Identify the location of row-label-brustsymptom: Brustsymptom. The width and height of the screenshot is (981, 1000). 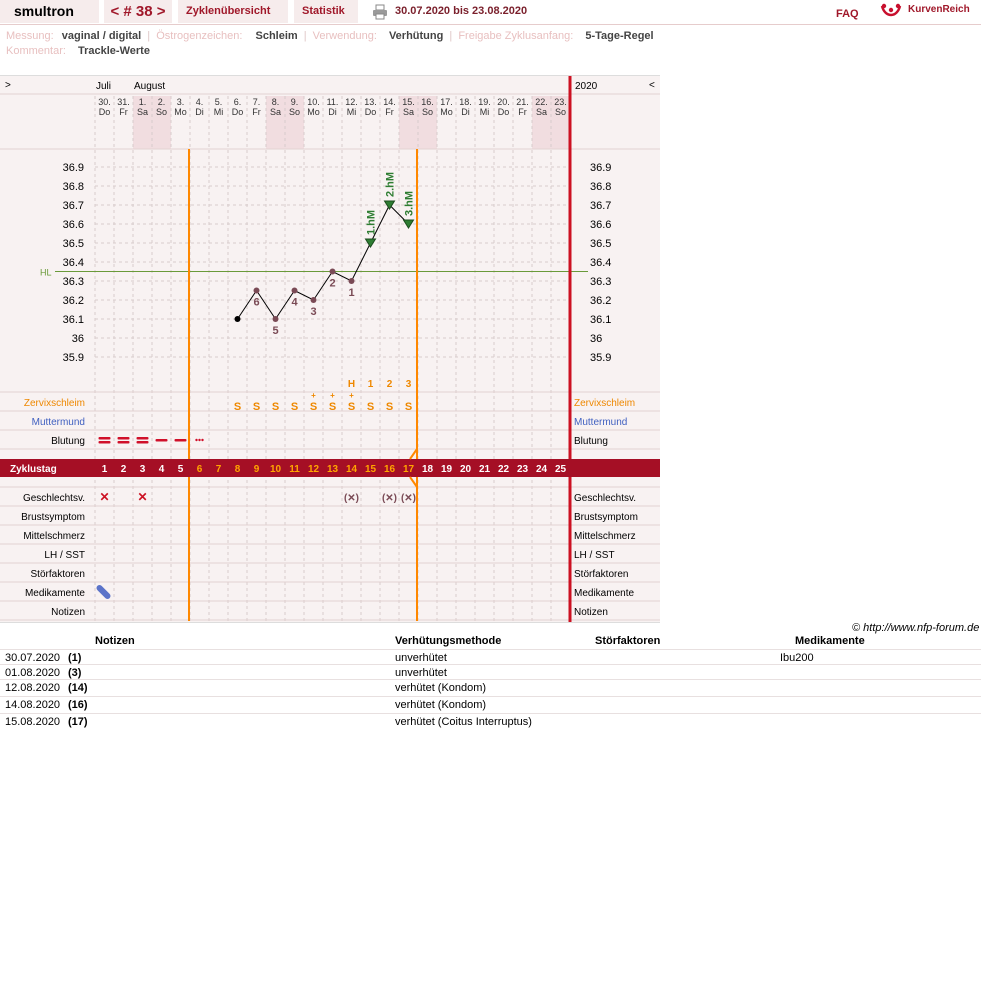
(53, 517).